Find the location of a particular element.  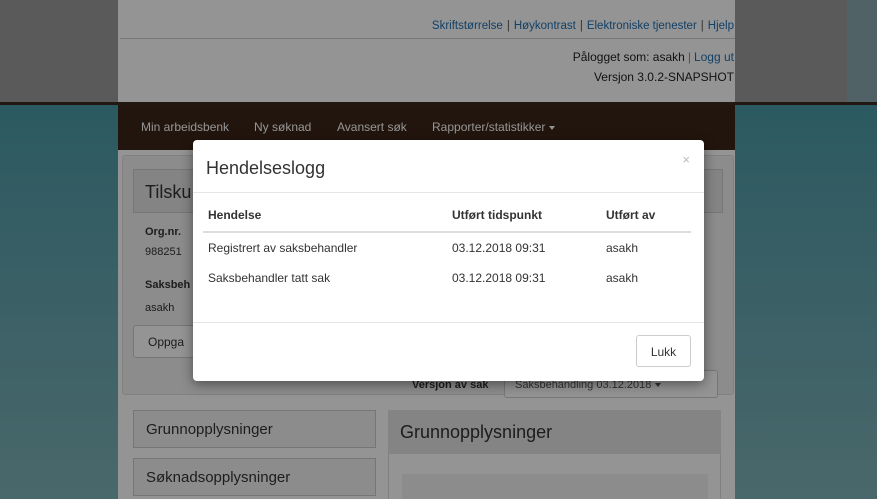

link-high-contrast: Høykontrast is located at coordinates (545, 26).